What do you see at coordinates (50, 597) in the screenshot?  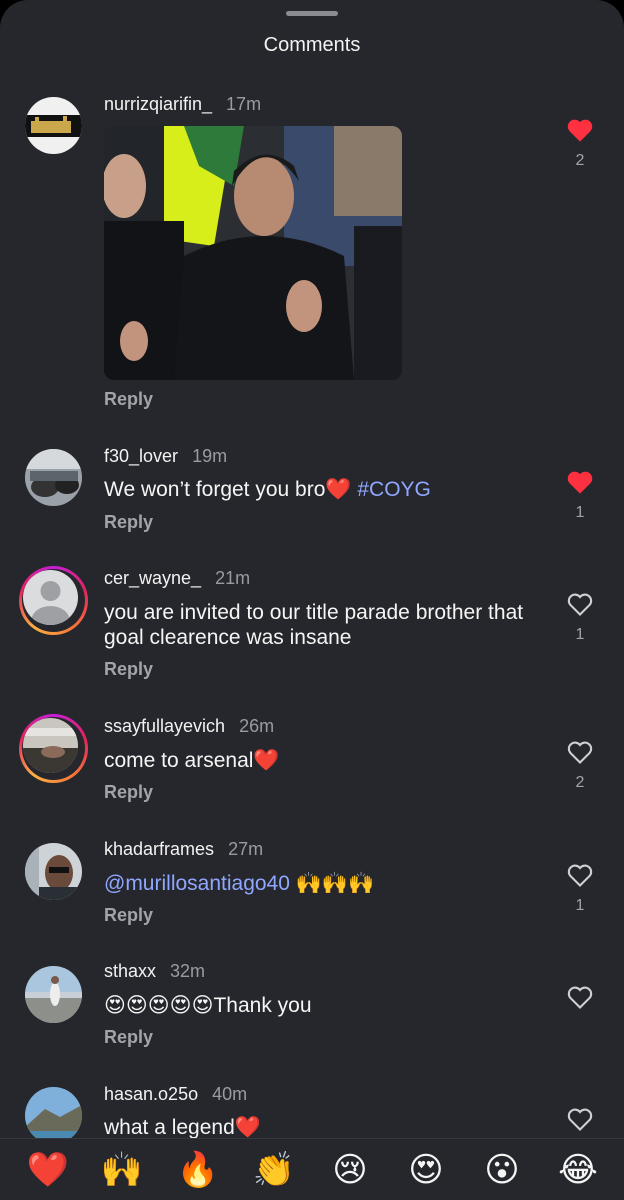 I see `default-avatar-icon` at bounding box center [50, 597].